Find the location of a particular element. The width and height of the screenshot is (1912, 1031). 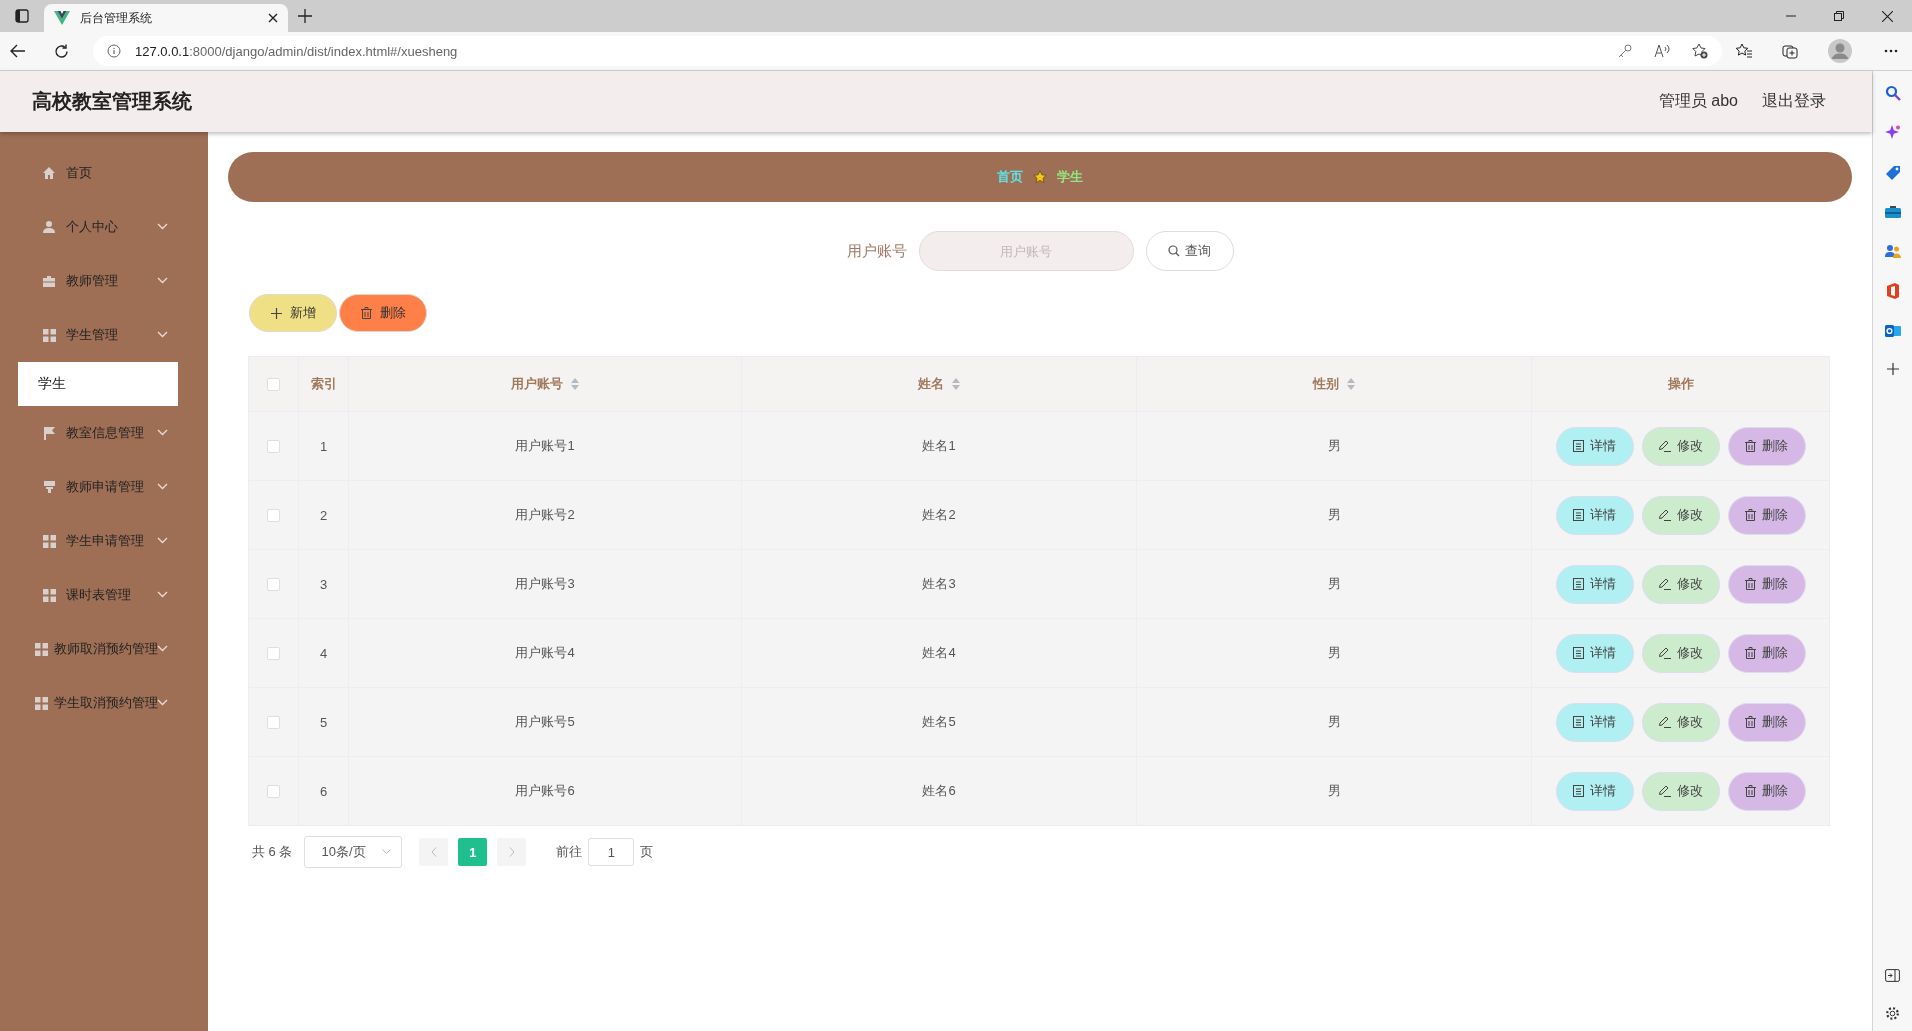

refresh-icon is located at coordinates (61, 51).